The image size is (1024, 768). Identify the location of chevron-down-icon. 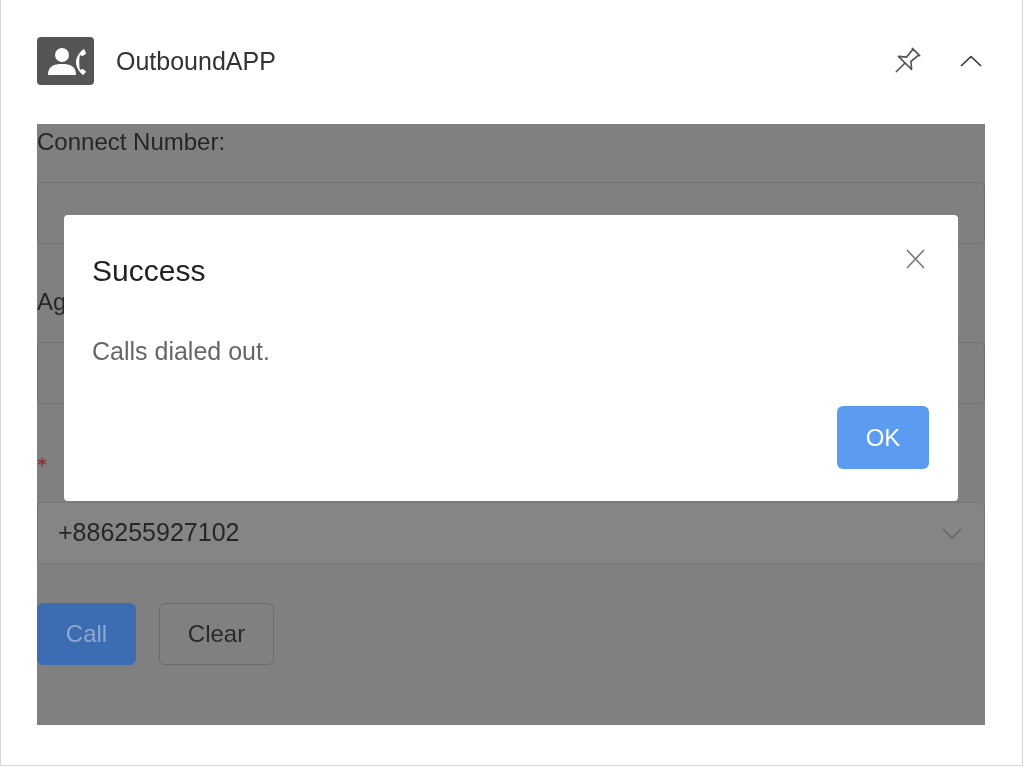
(952, 533).